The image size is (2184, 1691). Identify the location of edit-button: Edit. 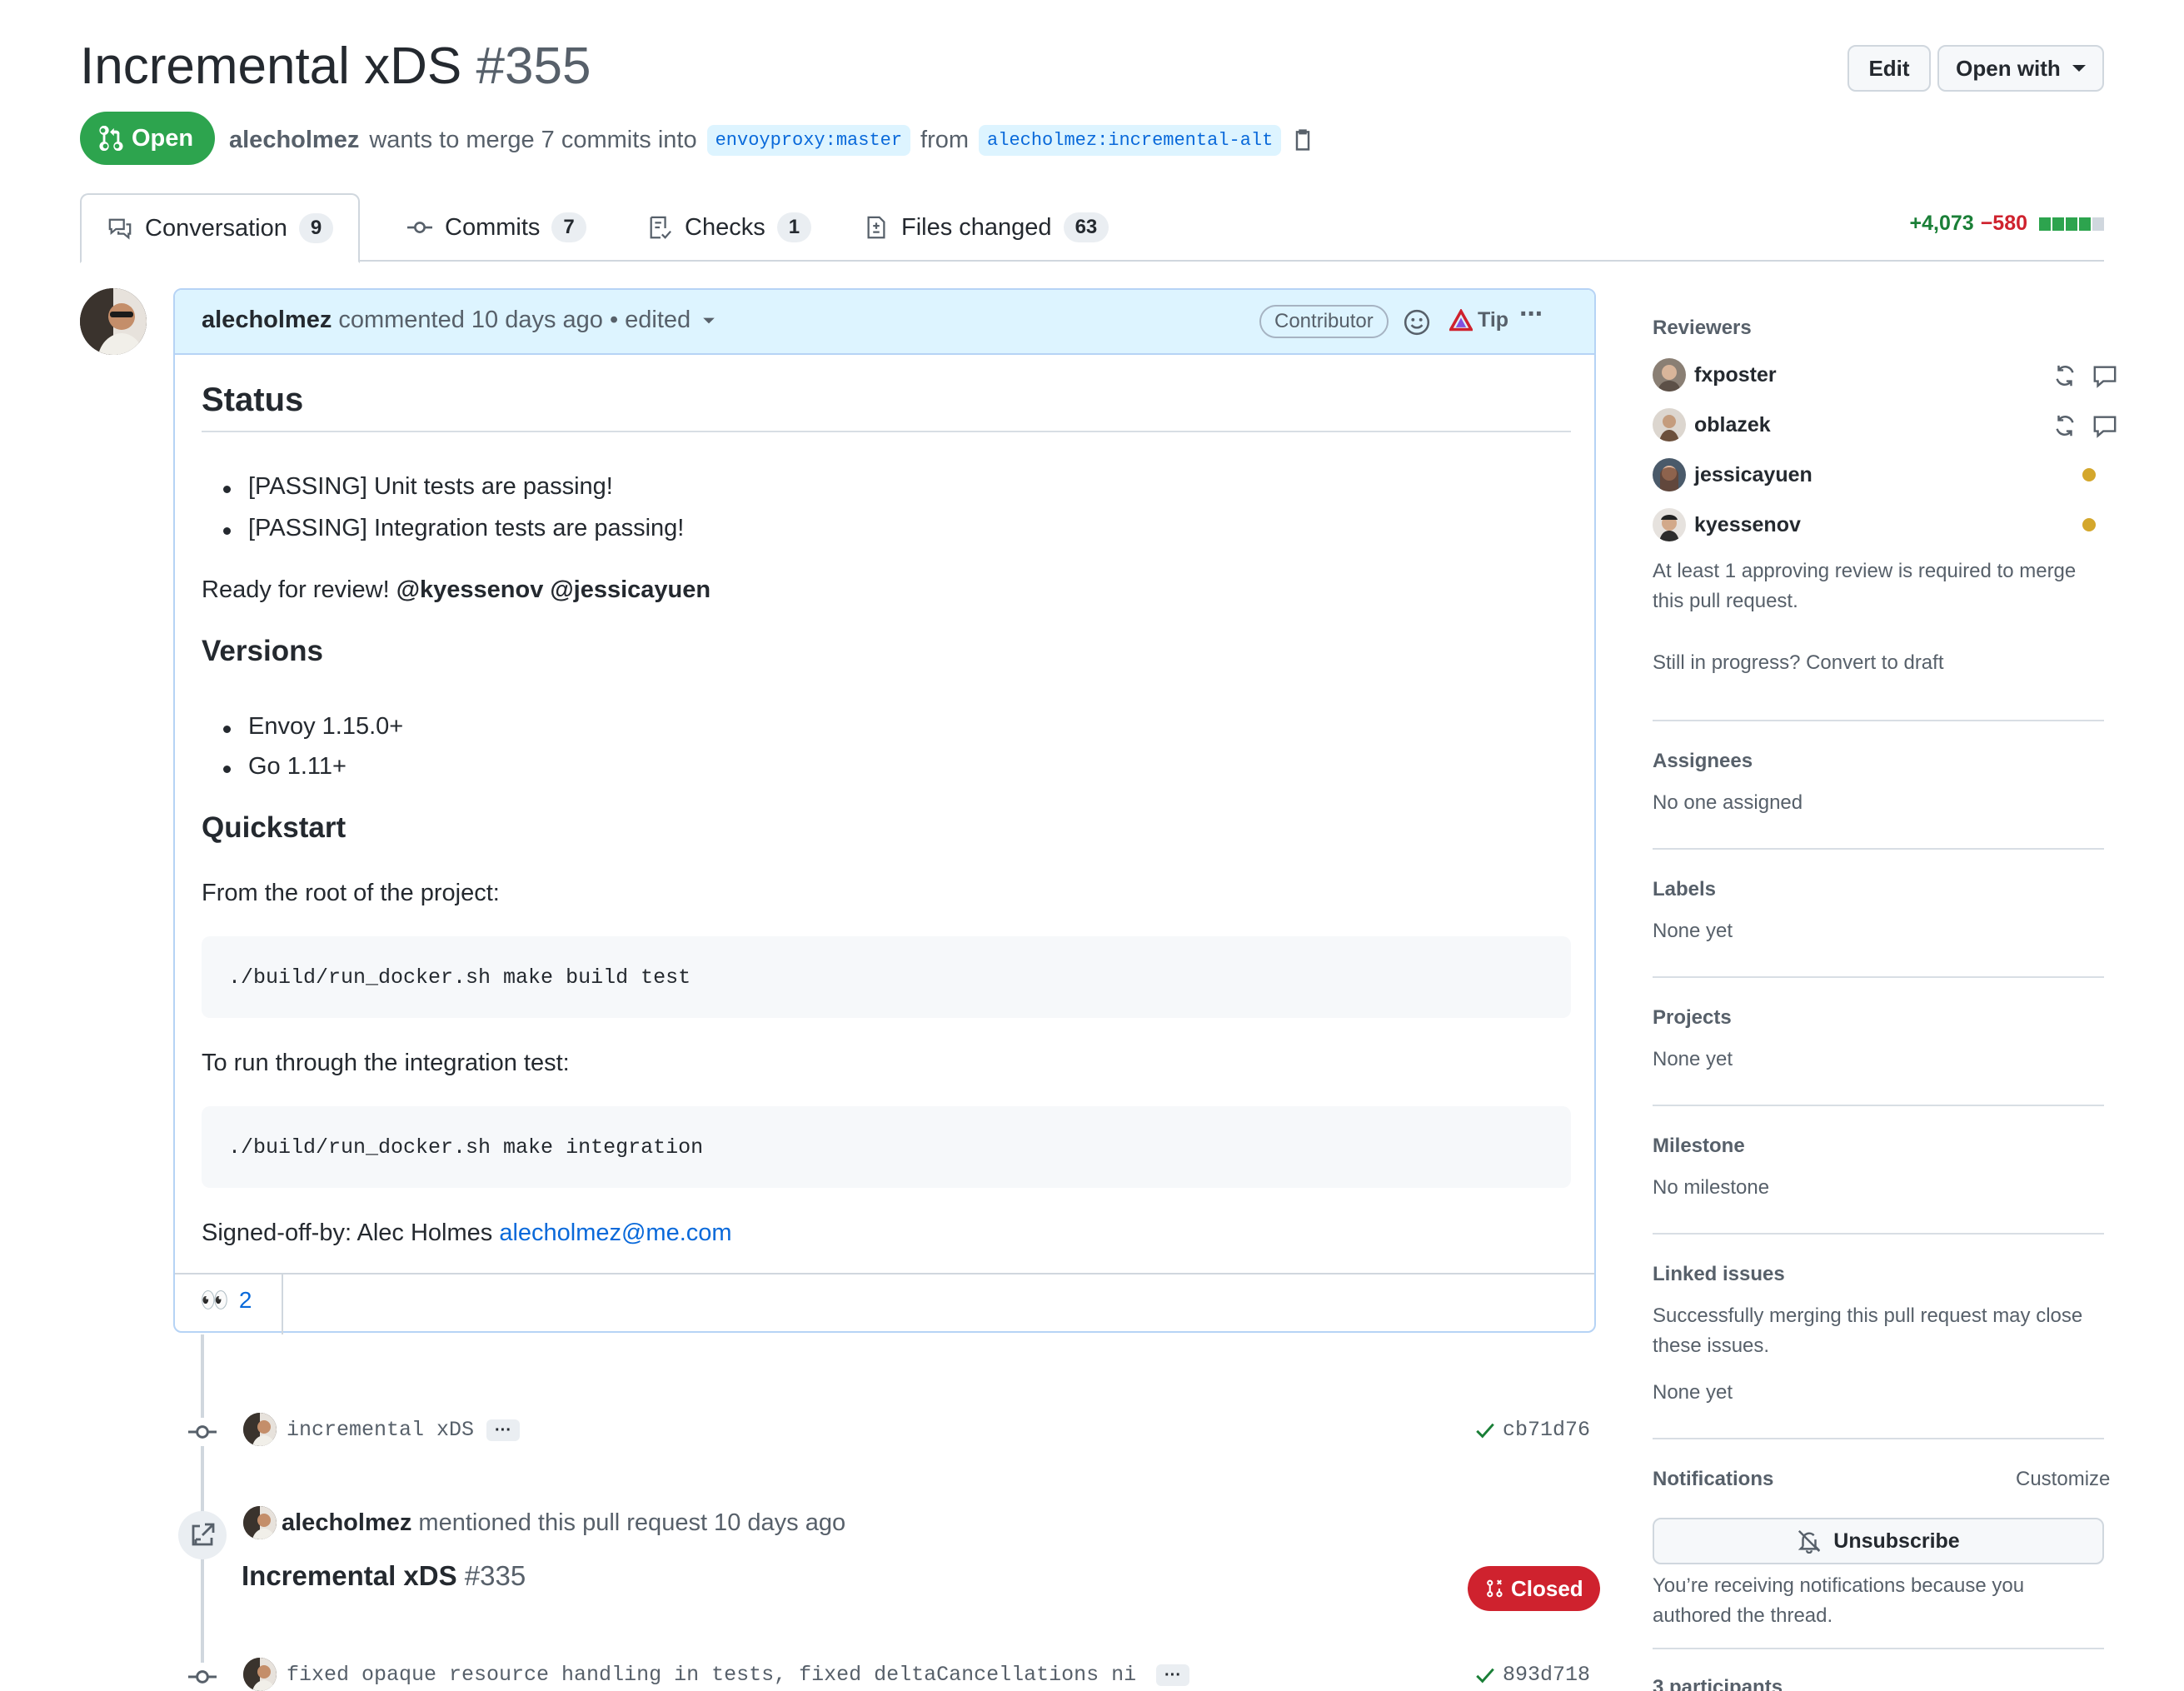
(1889, 68).